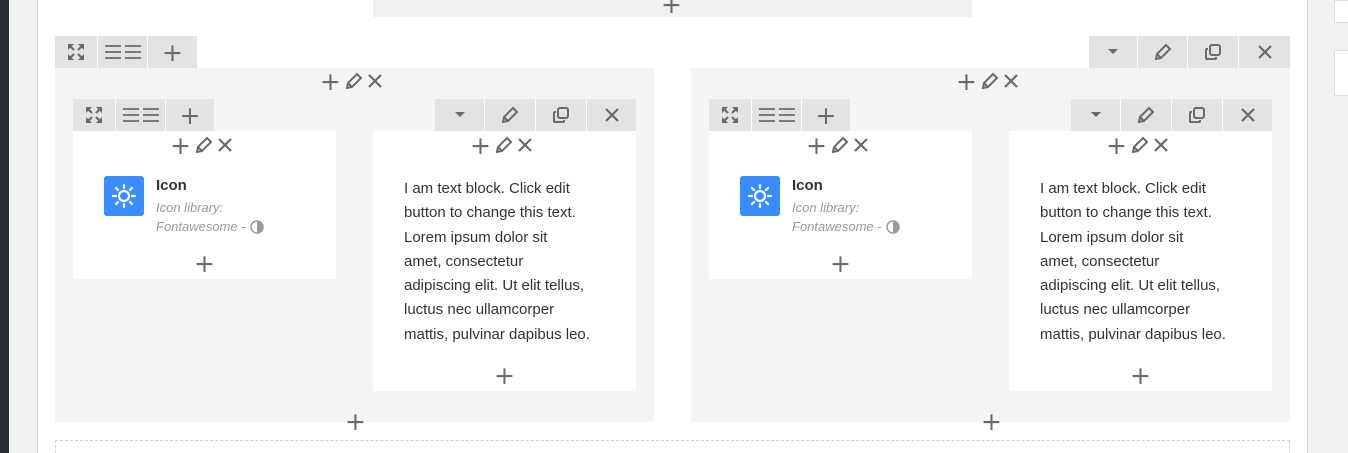 This screenshot has height=453, width=1348. I want to click on section-expand-button, so click(76, 52).